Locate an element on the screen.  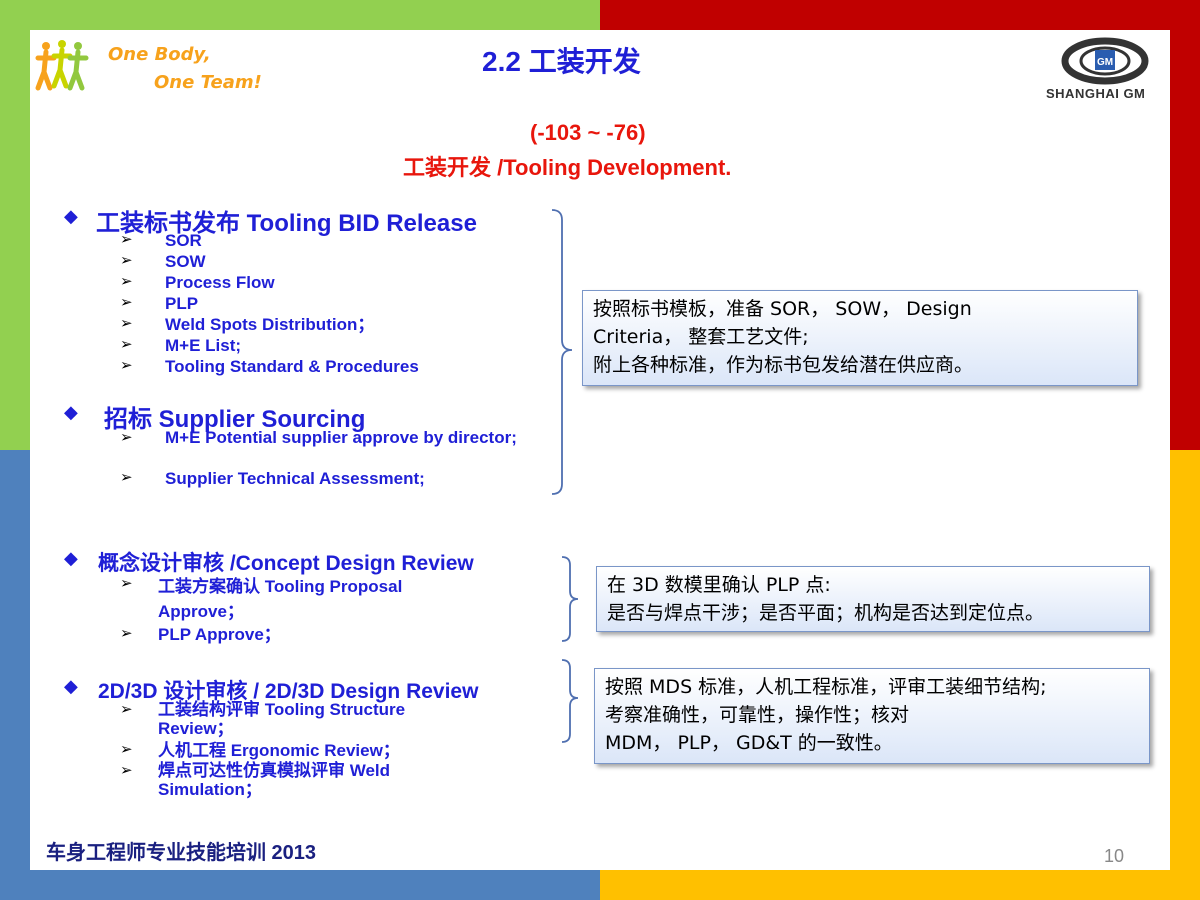
section-heading: 概念设计审核 /Concept Design Review is located at coordinates (286, 563).